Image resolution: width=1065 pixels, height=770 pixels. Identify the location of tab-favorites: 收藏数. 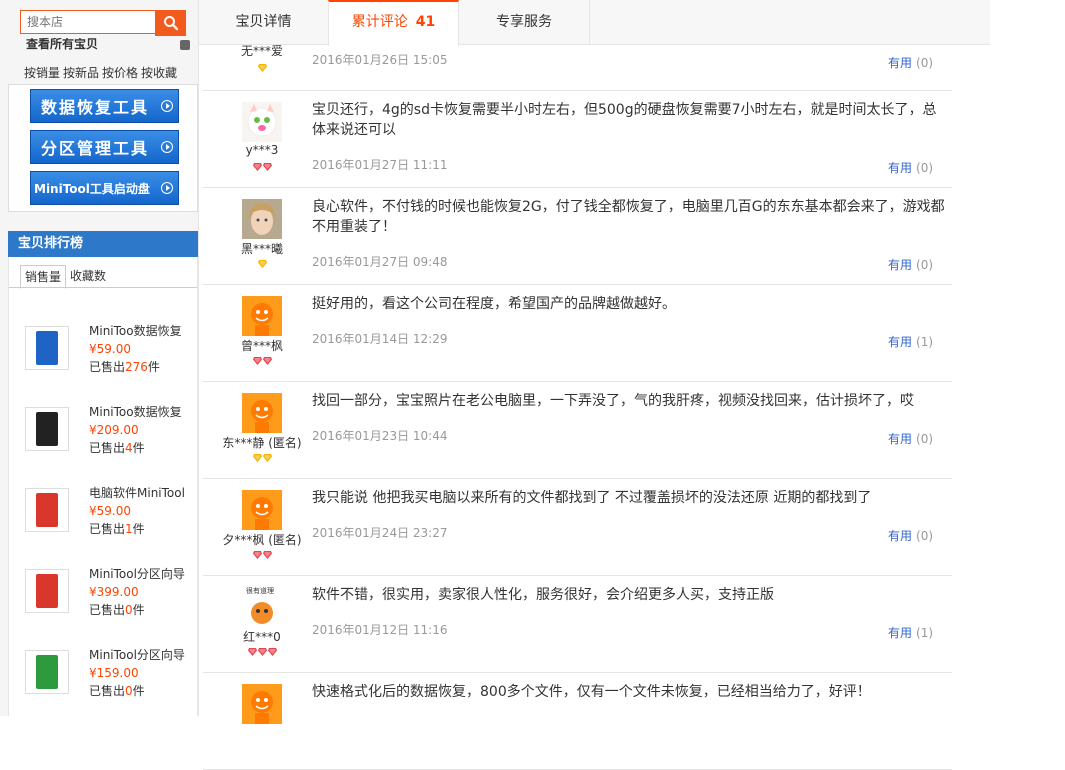
(88, 276).